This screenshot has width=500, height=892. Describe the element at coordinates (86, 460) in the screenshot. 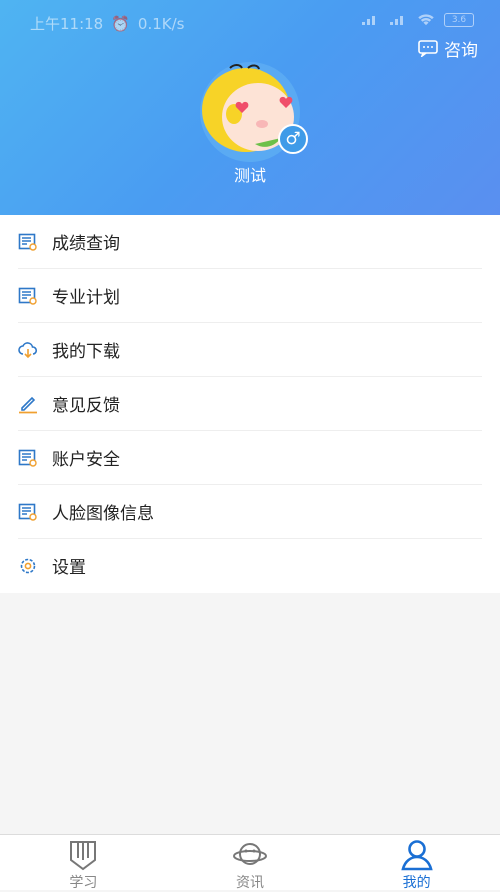

I see `menu-item-label: 账户安全` at that location.